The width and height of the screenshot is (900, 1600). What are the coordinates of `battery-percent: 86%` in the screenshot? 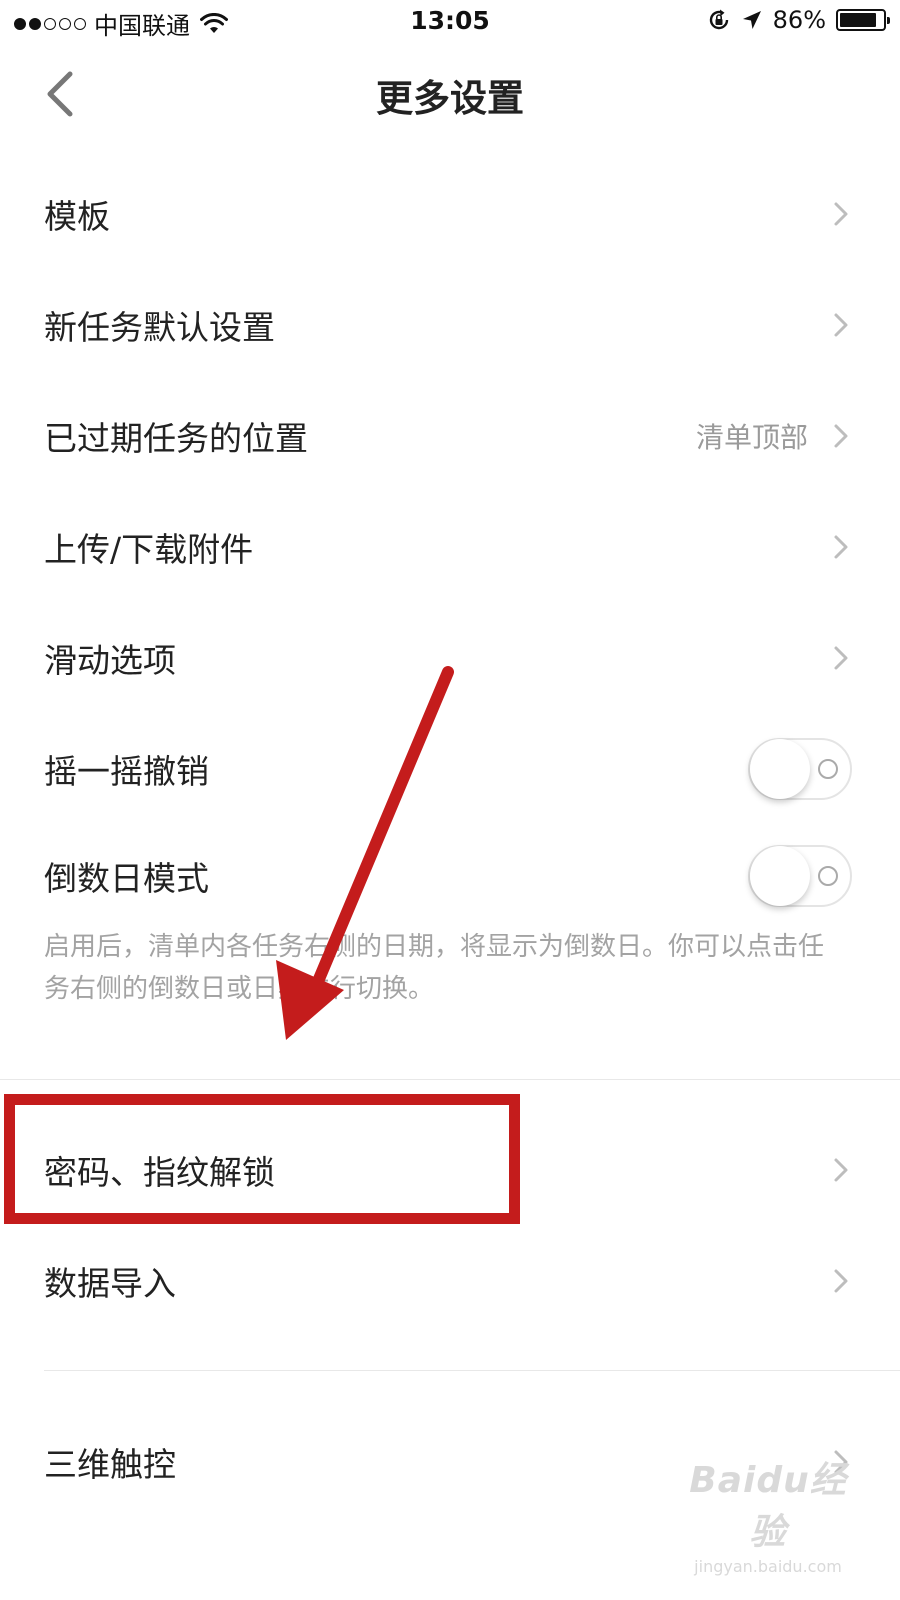 It's located at (799, 20).